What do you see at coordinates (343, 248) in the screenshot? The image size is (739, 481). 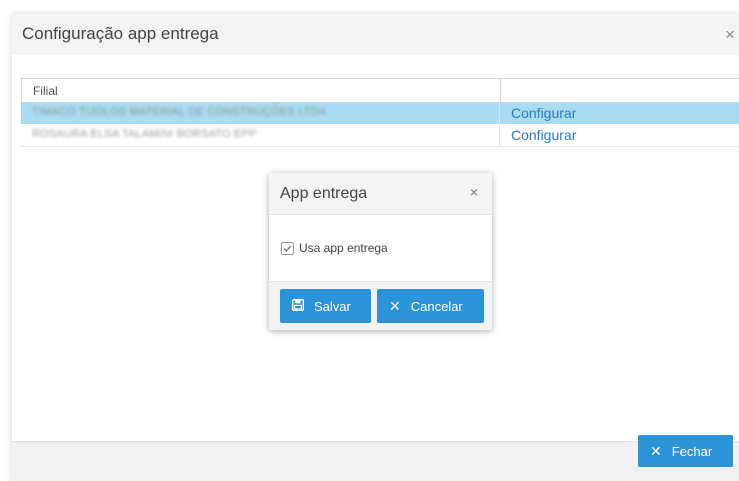 I see `checkbox-label: Usa app entrega` at bounding box center [343, 248].